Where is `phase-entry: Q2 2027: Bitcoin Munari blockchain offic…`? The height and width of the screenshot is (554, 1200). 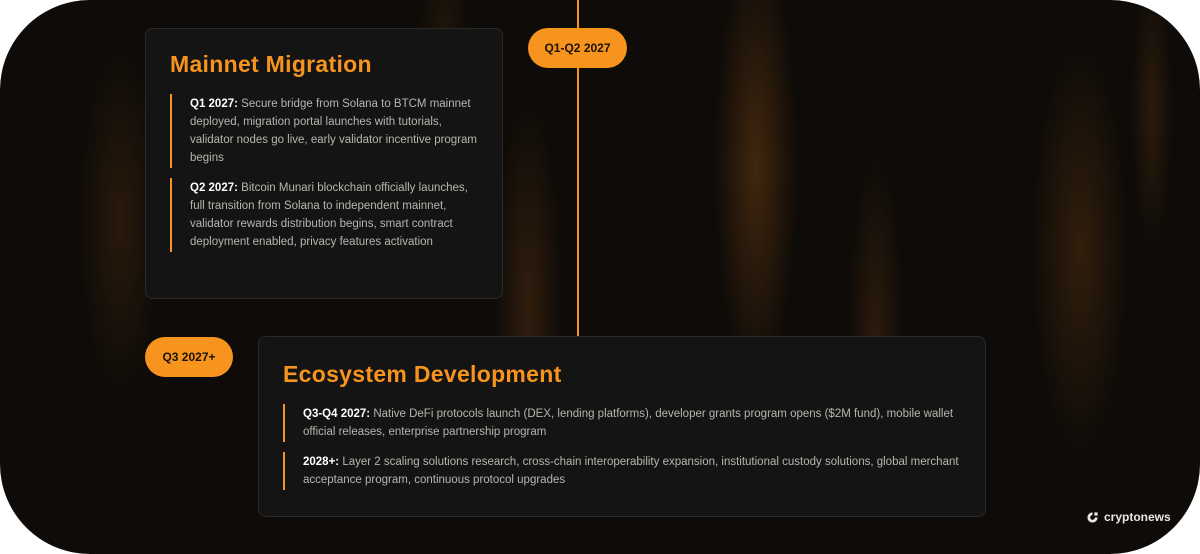
phase-entry: Q2 2027: Bitcoin Munari blockchain offic… is located at coordinates (324, 215).